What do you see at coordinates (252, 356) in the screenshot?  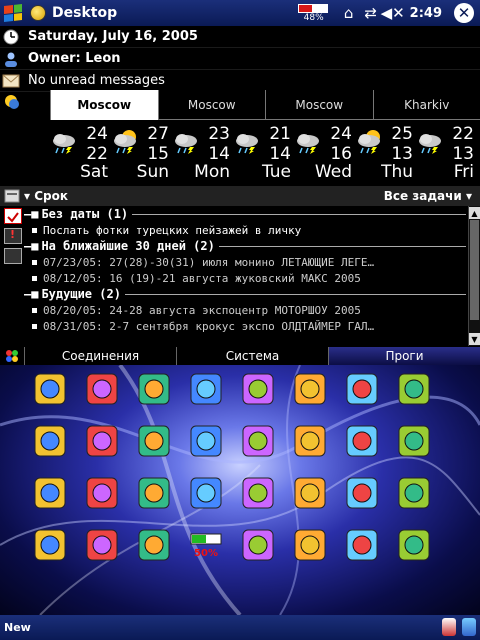 I see `tab-system: Система` at bounding box center [252, 356].